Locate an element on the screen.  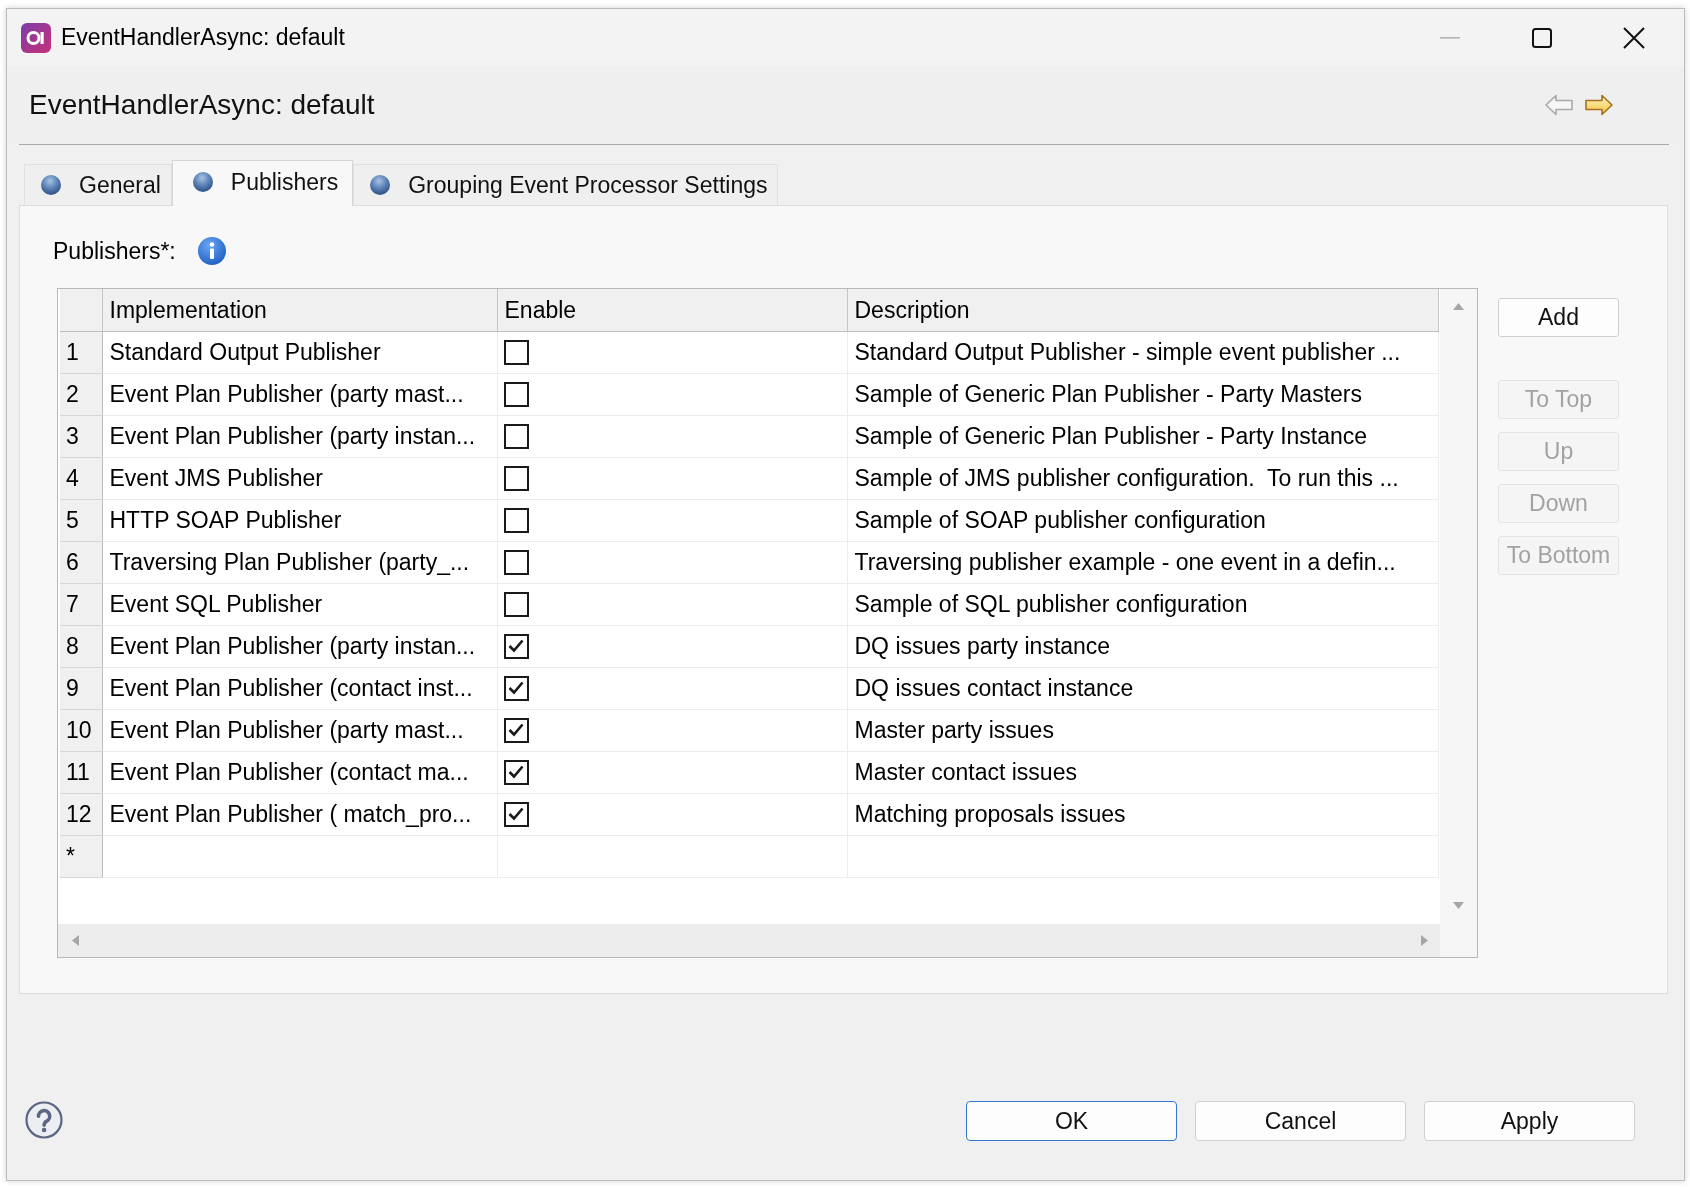
table-cell: Sample of SQL publisher configuration is located at coordinates (1142, 604).